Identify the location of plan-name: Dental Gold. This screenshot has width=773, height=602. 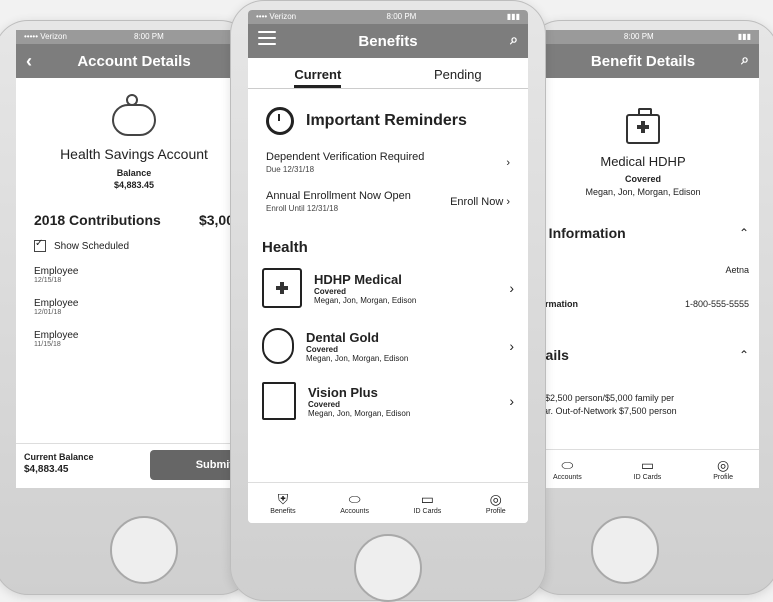
(342, 337).